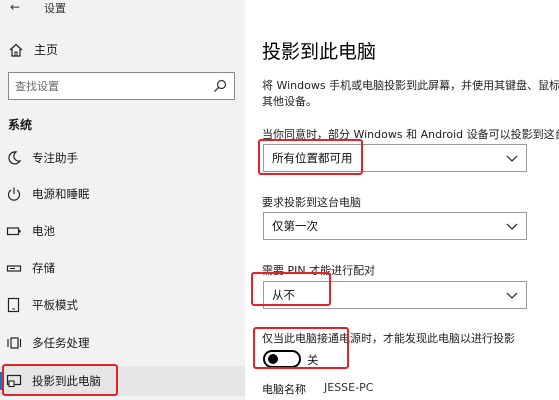 Image resolution: width=559 pixels, height=400 pixels. I want to click on sidebar-item-label: 电源和睡眠, so click(61, 194).